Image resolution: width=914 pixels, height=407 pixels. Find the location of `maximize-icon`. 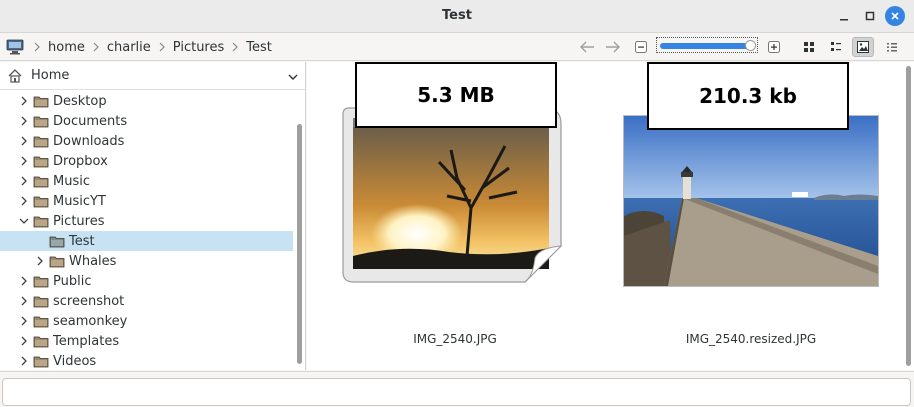

maximize-icon is located at coordinates (870, 16).